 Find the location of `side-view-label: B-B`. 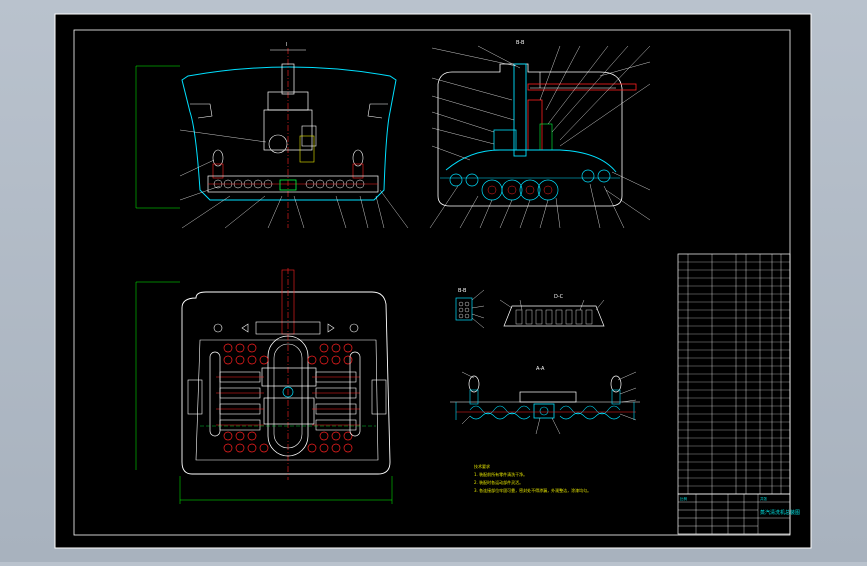

side-view-label: B-B is located at coordinates (520, 43).